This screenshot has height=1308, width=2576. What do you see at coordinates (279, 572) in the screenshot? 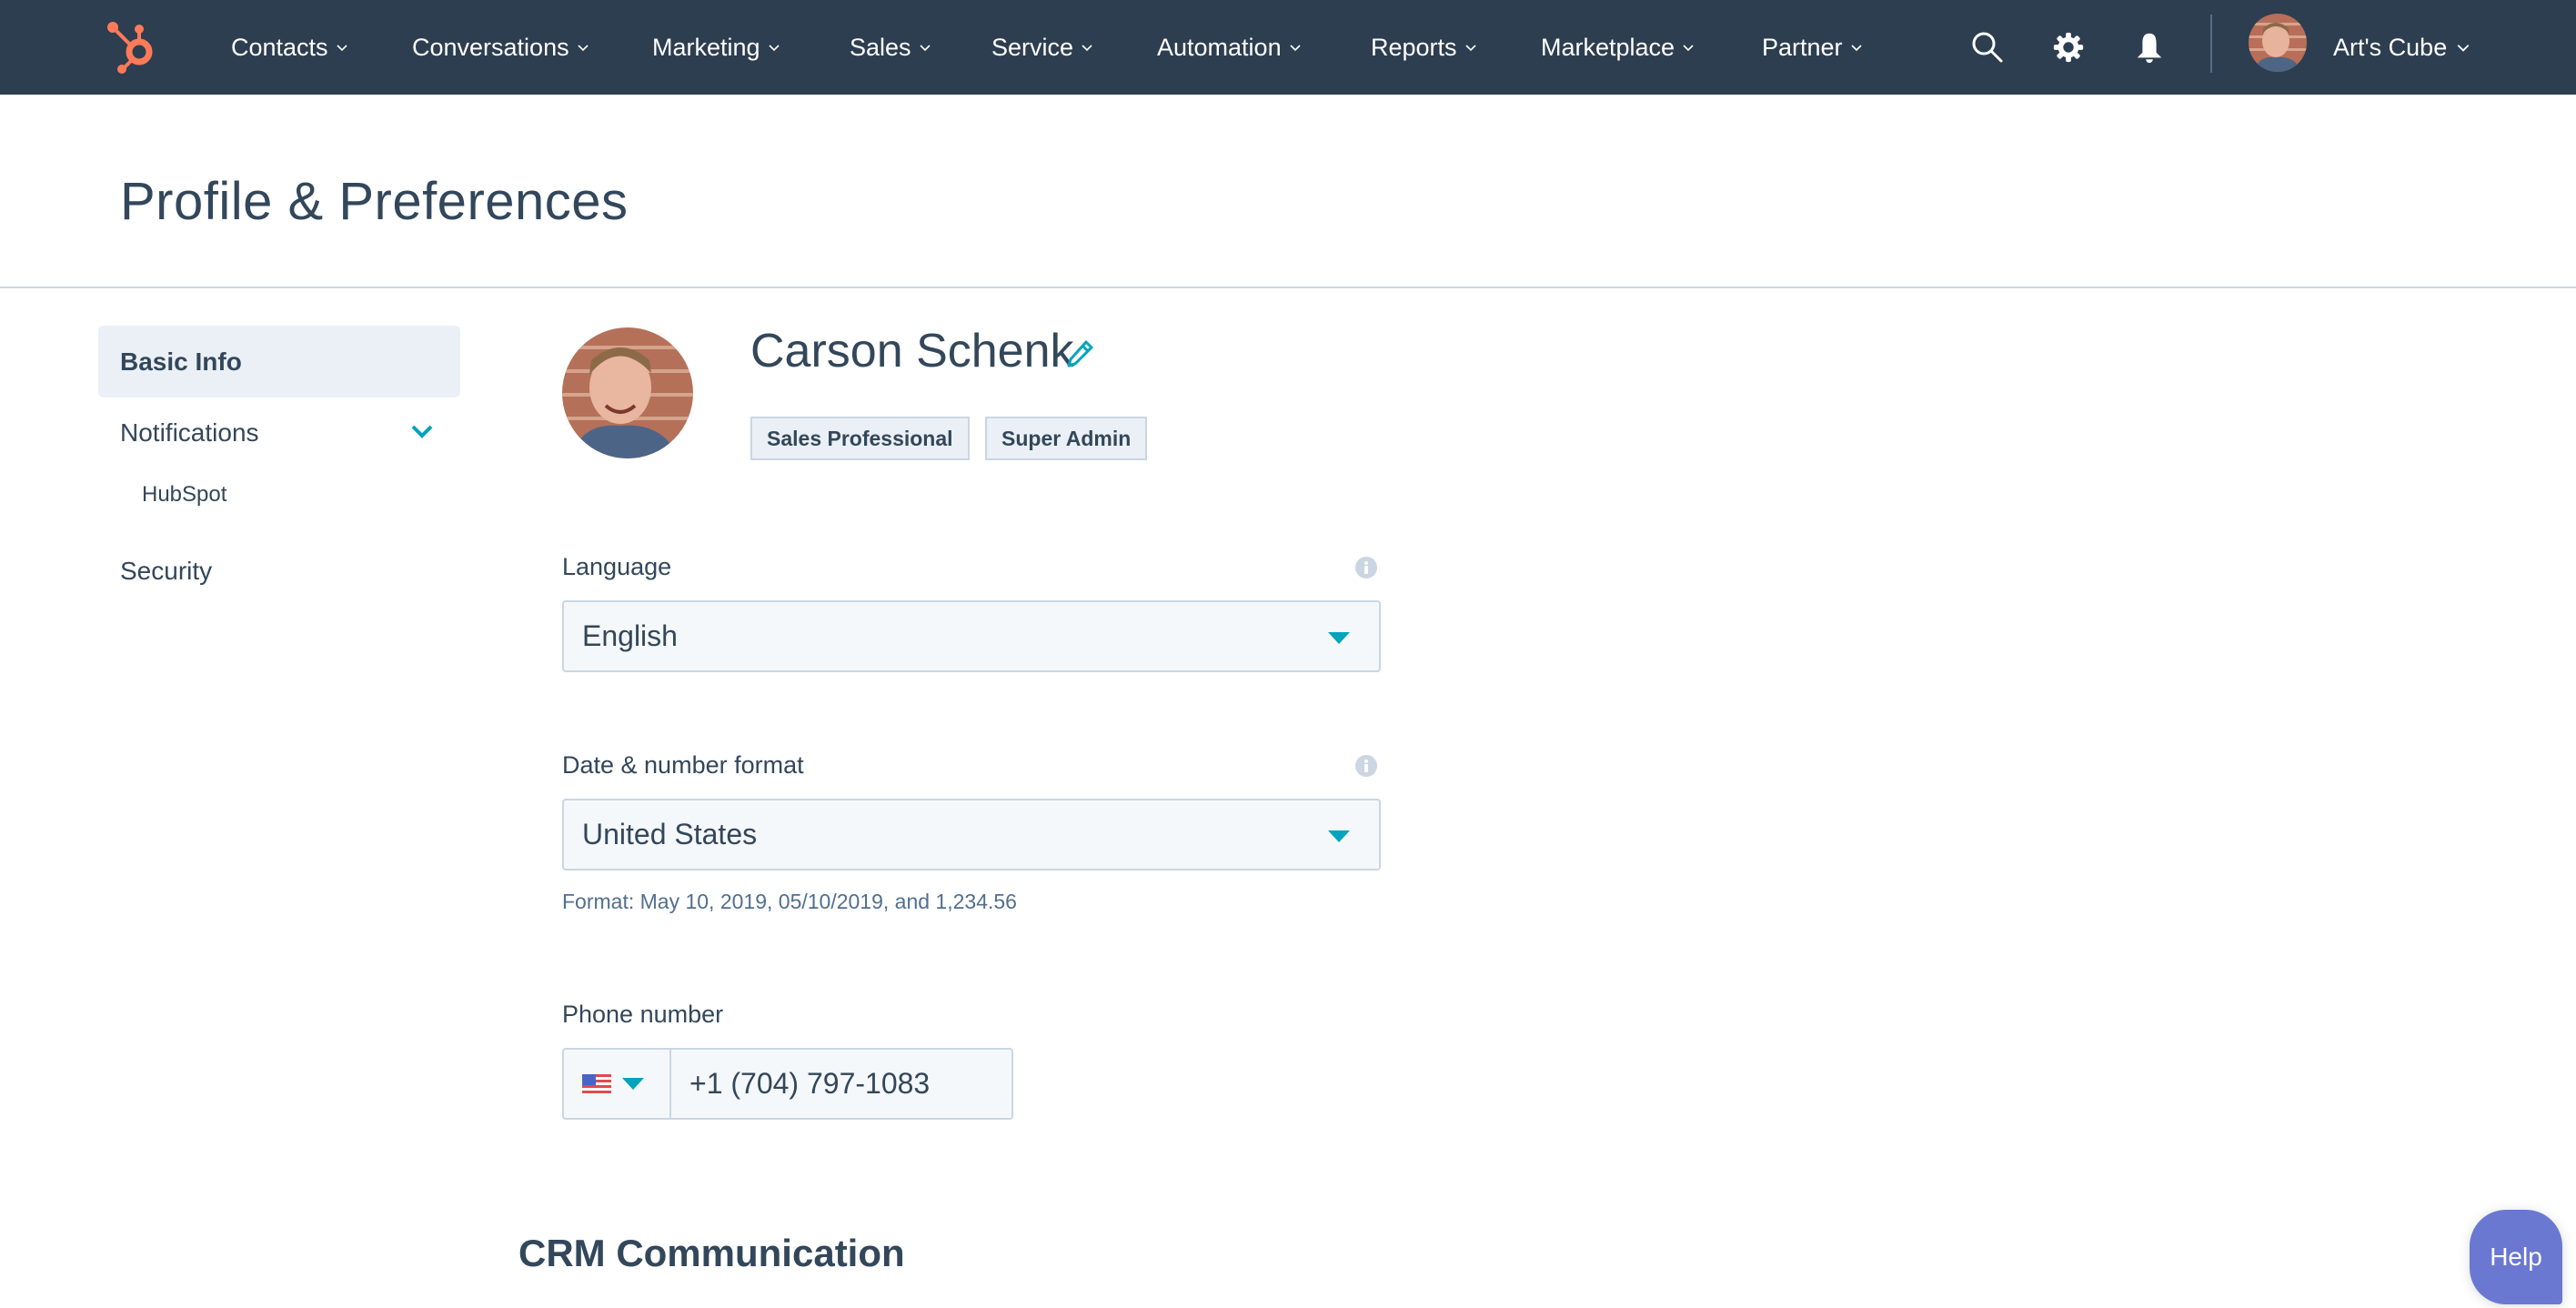
I see `sidebar-item-security: Security` at bounding box center [279, 572].